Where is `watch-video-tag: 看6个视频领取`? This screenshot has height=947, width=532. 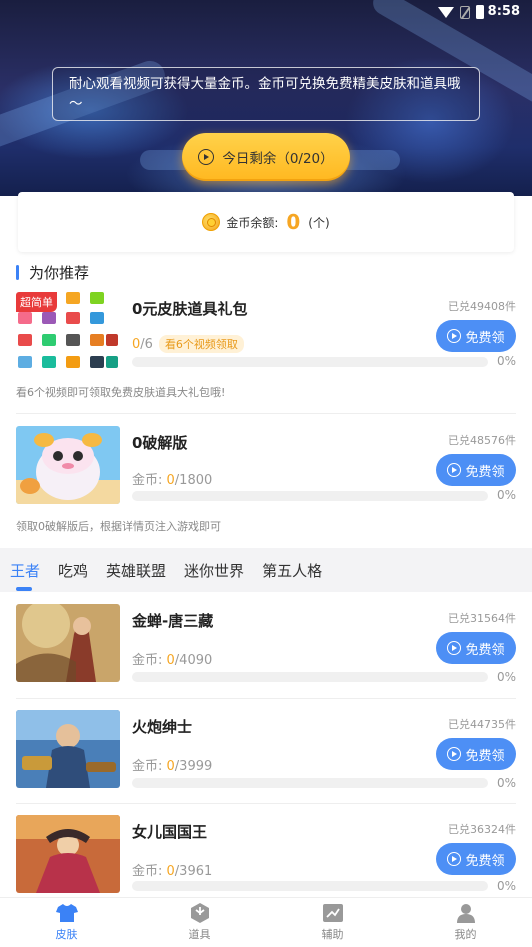 watch-video-tag: 看6个视频领取 is located at coordinates (201, 344).